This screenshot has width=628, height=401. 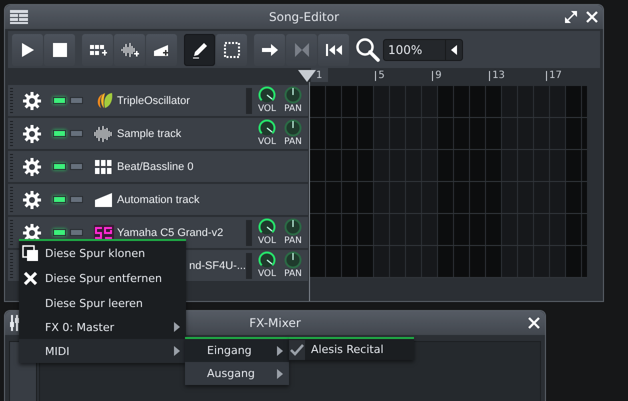 I want to click on dotted-rectangle-icon, so click(x=231, y=49).